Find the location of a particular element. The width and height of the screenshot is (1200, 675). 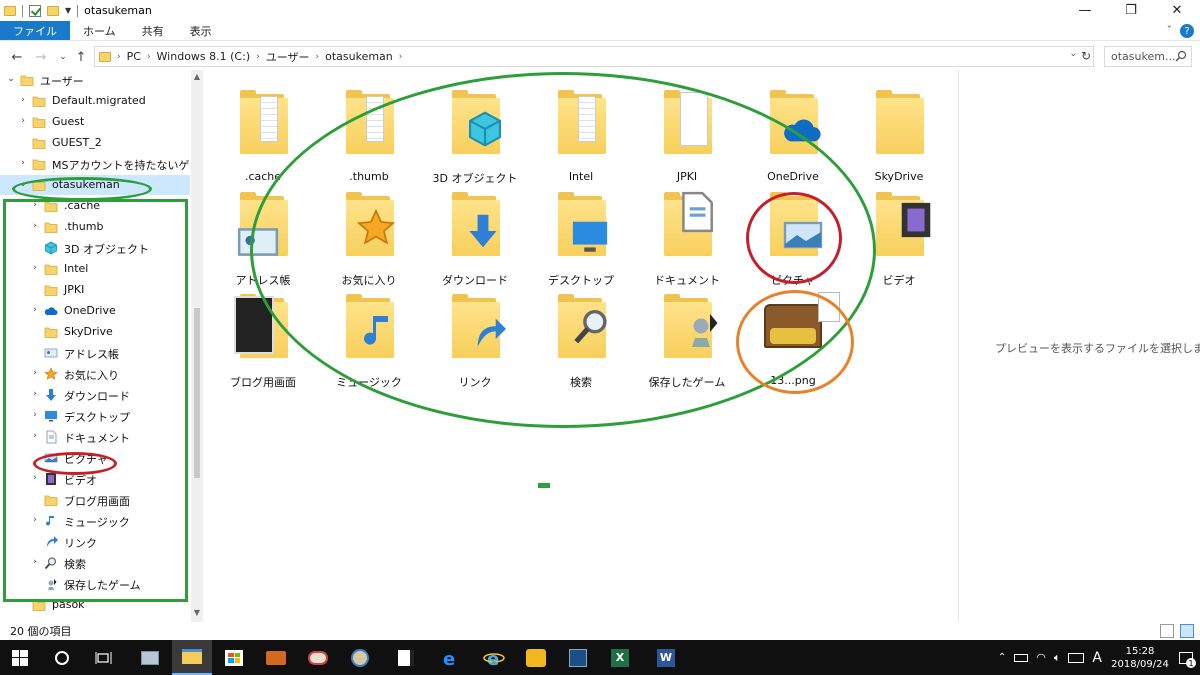

file-item: .cache is located at coordinates (260, 130).